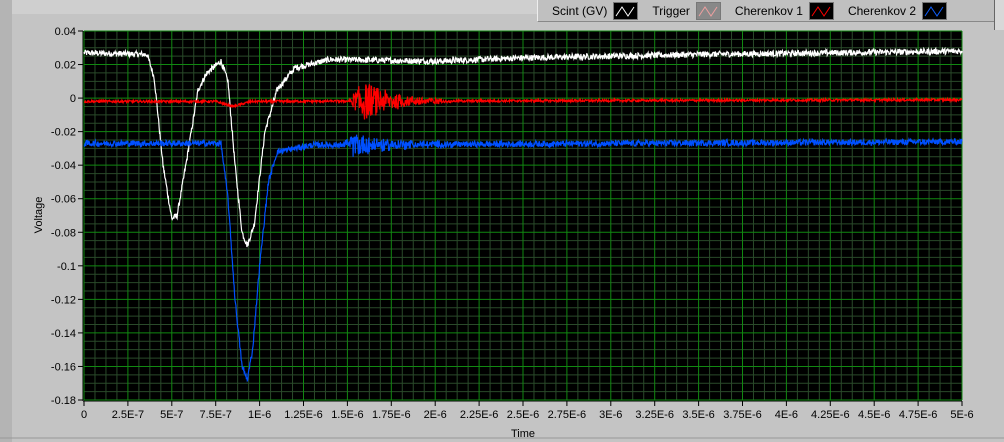 This screenshot has width=1004, height=442. What do you see at coordinates (6, 221) in the screenshot?
I see `left-strip` at bounding box center [6, 221].